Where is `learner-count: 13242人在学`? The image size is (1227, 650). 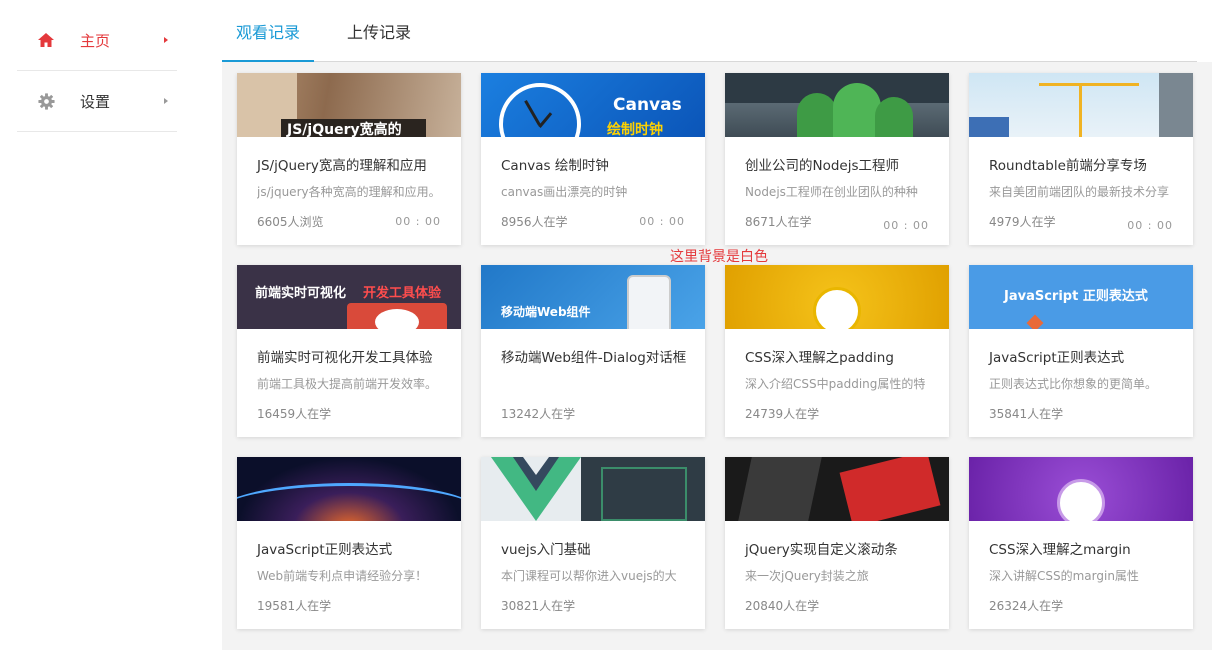 learner-count: 13242人在学 is located at coordinates (538, 414).